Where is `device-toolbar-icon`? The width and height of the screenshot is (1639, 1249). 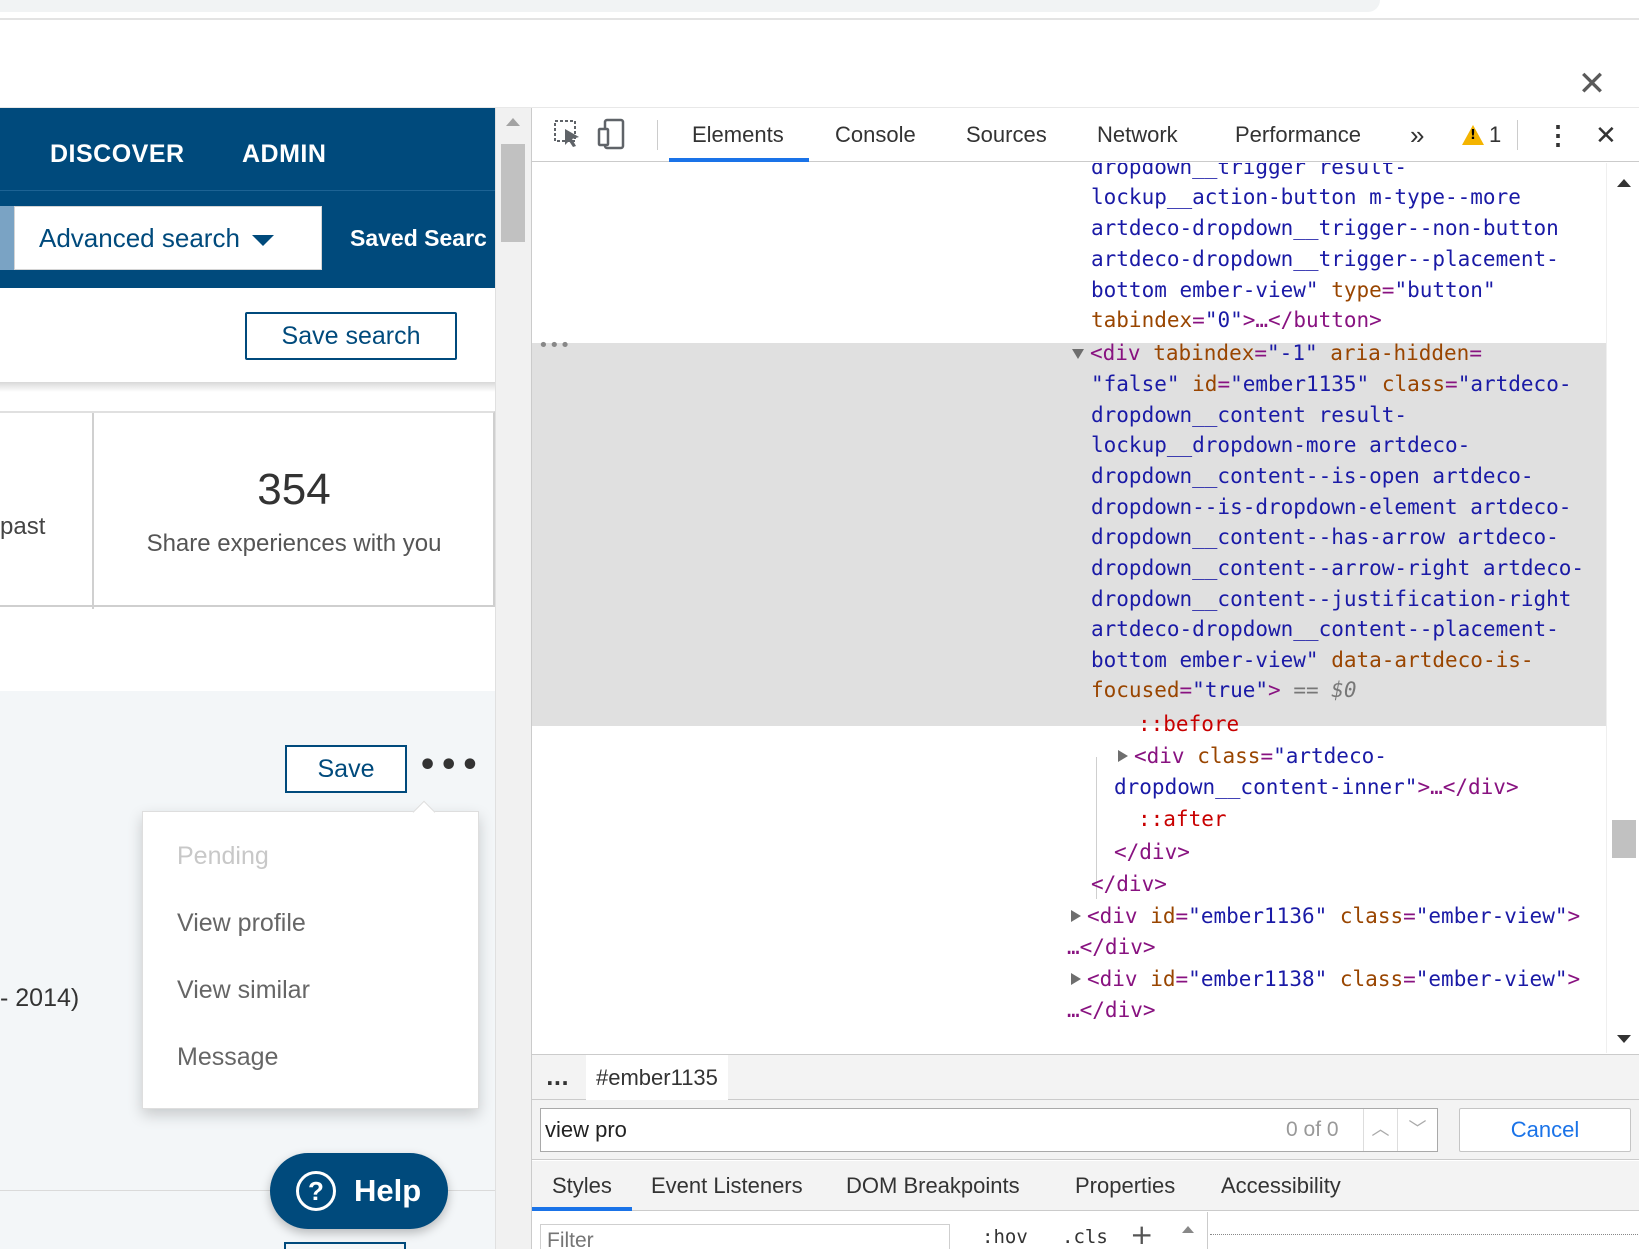
device-toolbar-icon is located at coordinates (612, 134).